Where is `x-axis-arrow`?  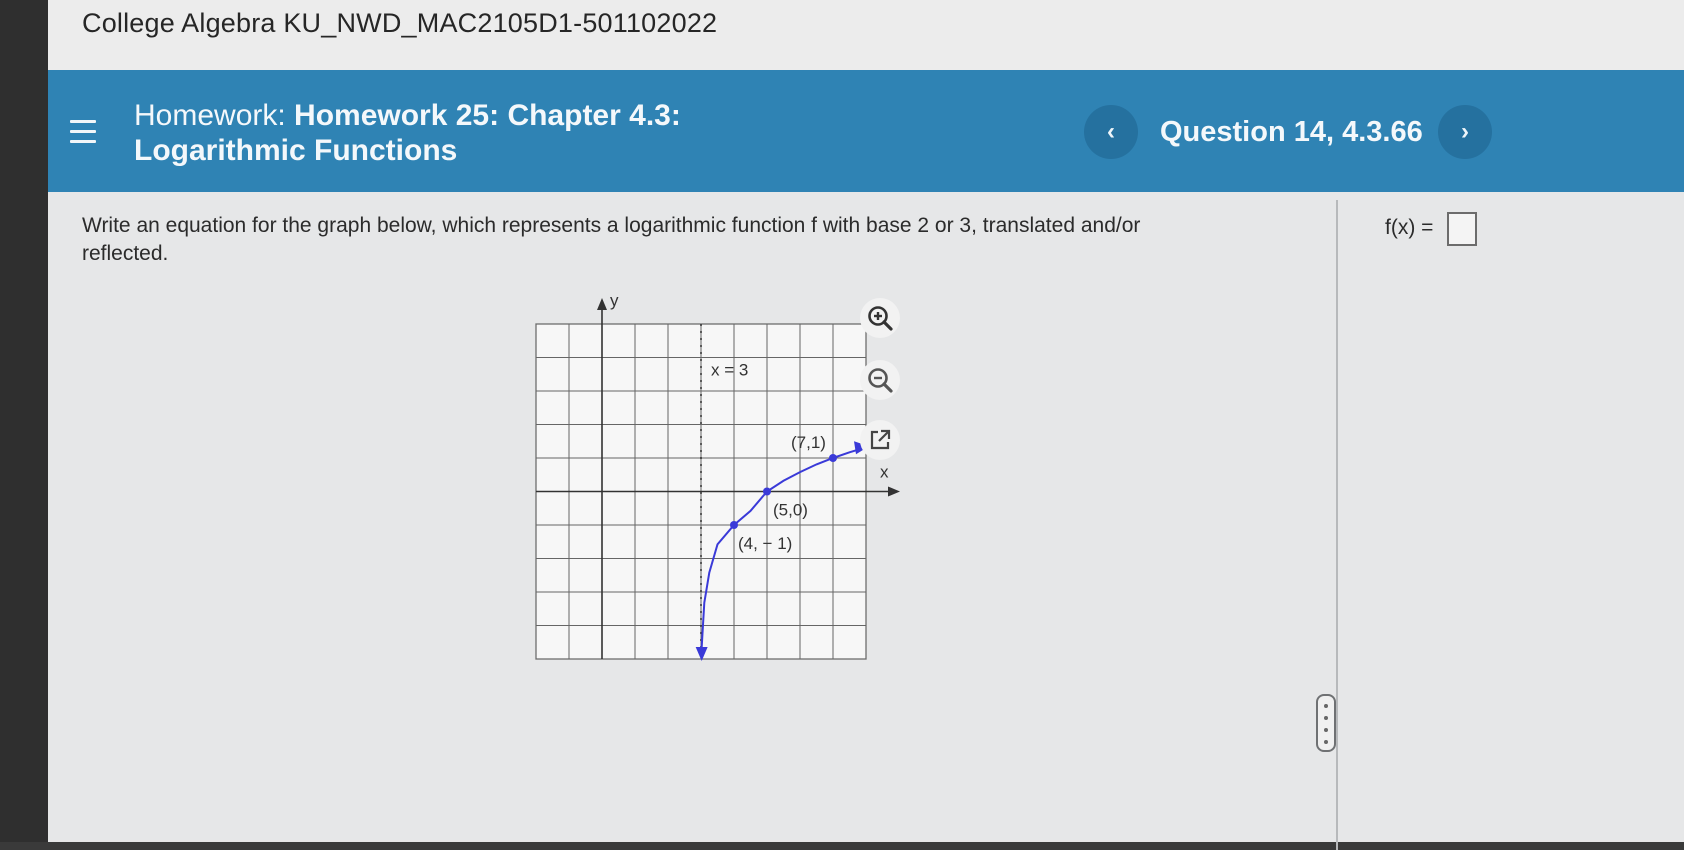 x-axis-arrow is located at coordinates (894, 491).